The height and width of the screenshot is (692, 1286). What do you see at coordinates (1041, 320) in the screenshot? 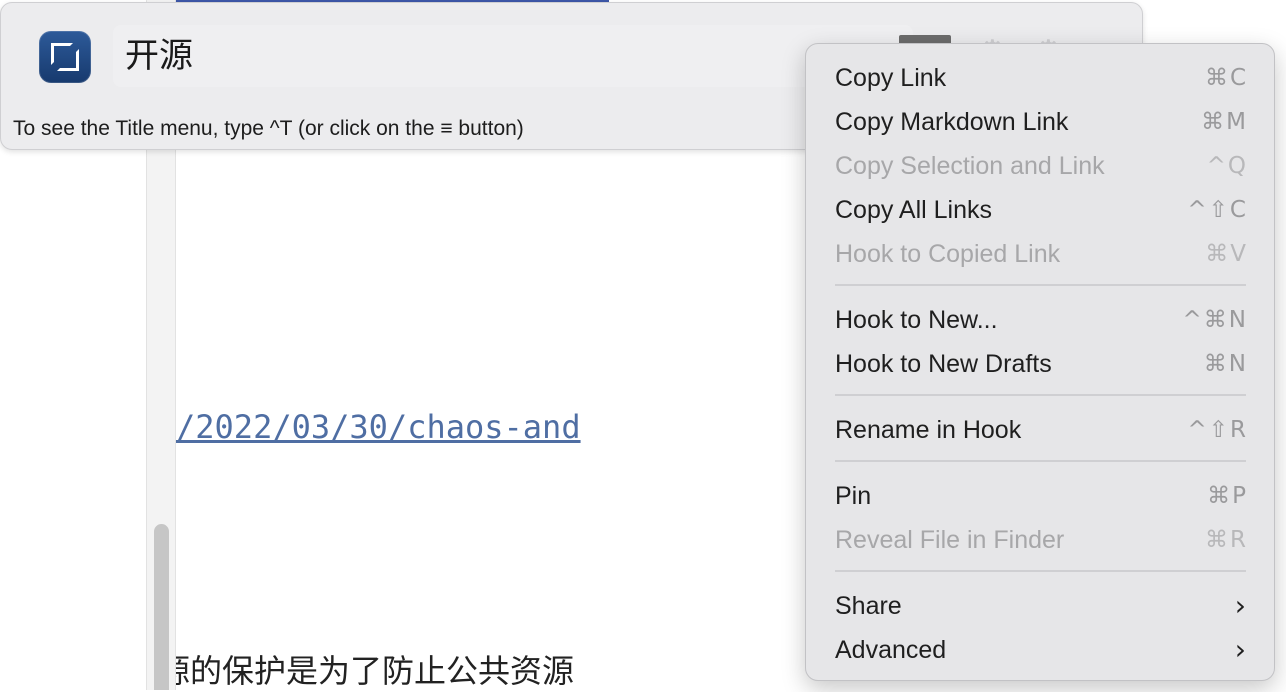
I see `menu-item-hook-to-new: Hook to New... ^⌘N` at bounding box center [1041, 320].